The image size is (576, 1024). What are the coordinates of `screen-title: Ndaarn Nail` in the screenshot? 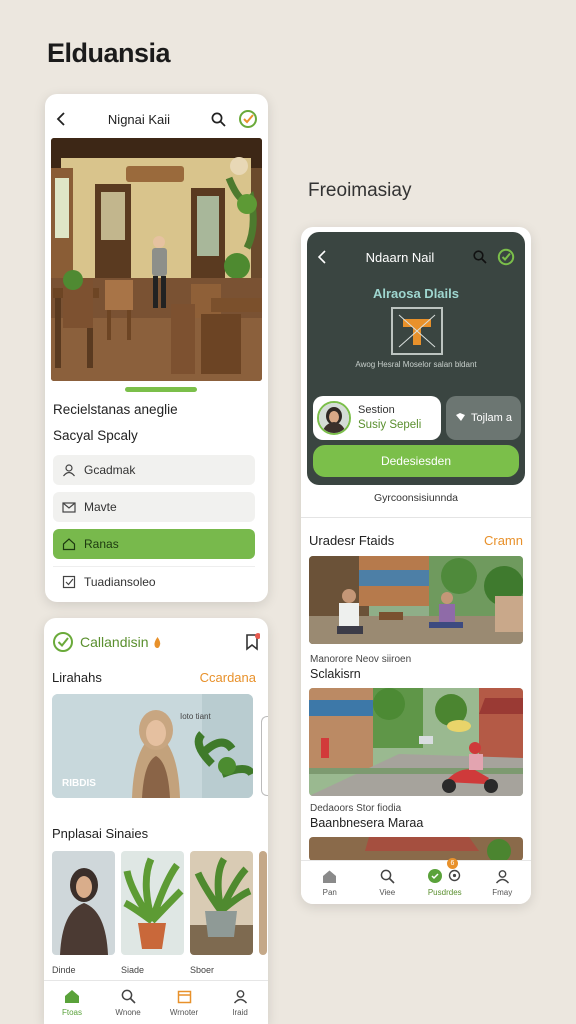 It's located at (400, 257).